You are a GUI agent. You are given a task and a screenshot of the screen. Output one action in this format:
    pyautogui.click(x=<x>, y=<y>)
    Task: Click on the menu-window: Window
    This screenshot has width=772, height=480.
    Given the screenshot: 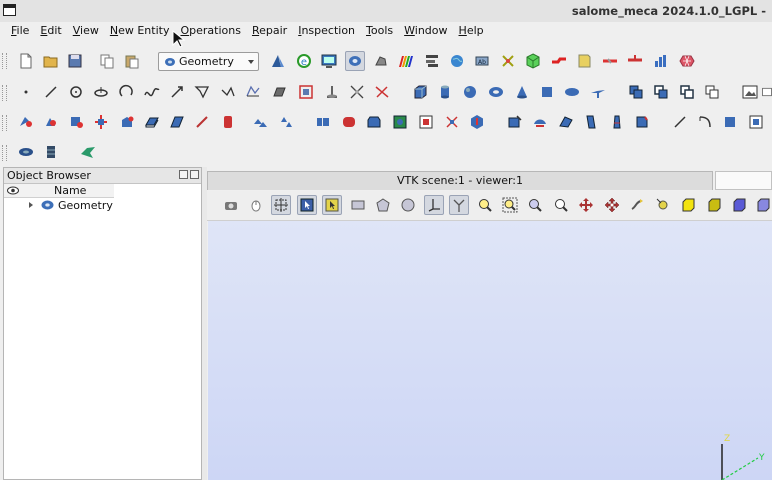 What is the action you would take?
    pyautogui.click(x=425, y=31)
    